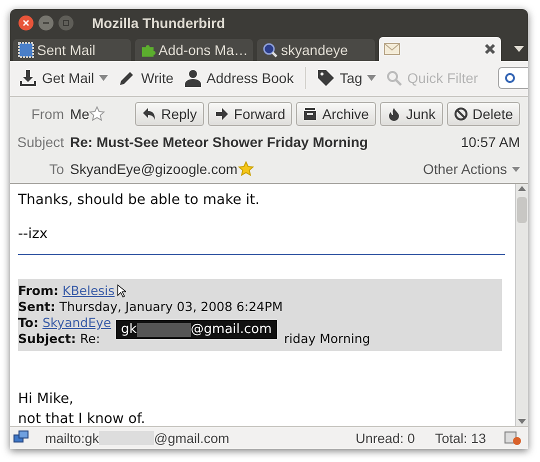 The width and height of the screenshot is (540, 462). What do you see at coordinates (490, 142) in the screenshot?
I see `message-time: 10:57 AM` at bounding box center [490, 142].